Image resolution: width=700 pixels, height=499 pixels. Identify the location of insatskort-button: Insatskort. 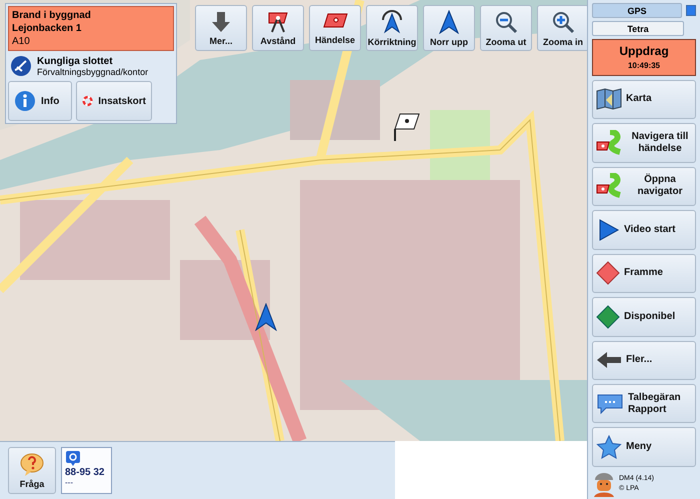
(114, 101).